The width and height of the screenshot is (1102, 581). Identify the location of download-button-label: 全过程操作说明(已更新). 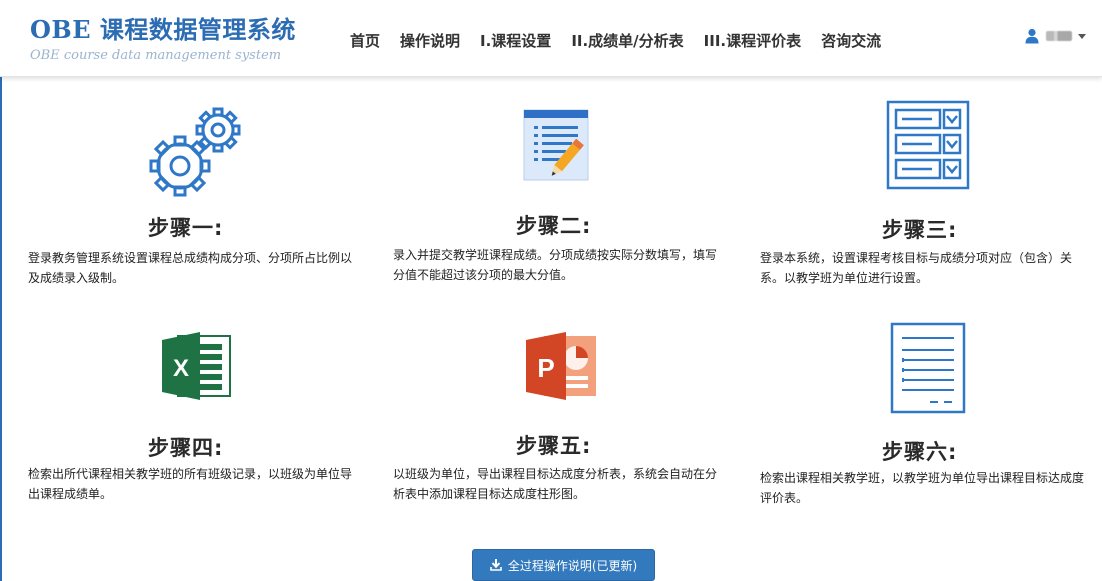
(572, 565).